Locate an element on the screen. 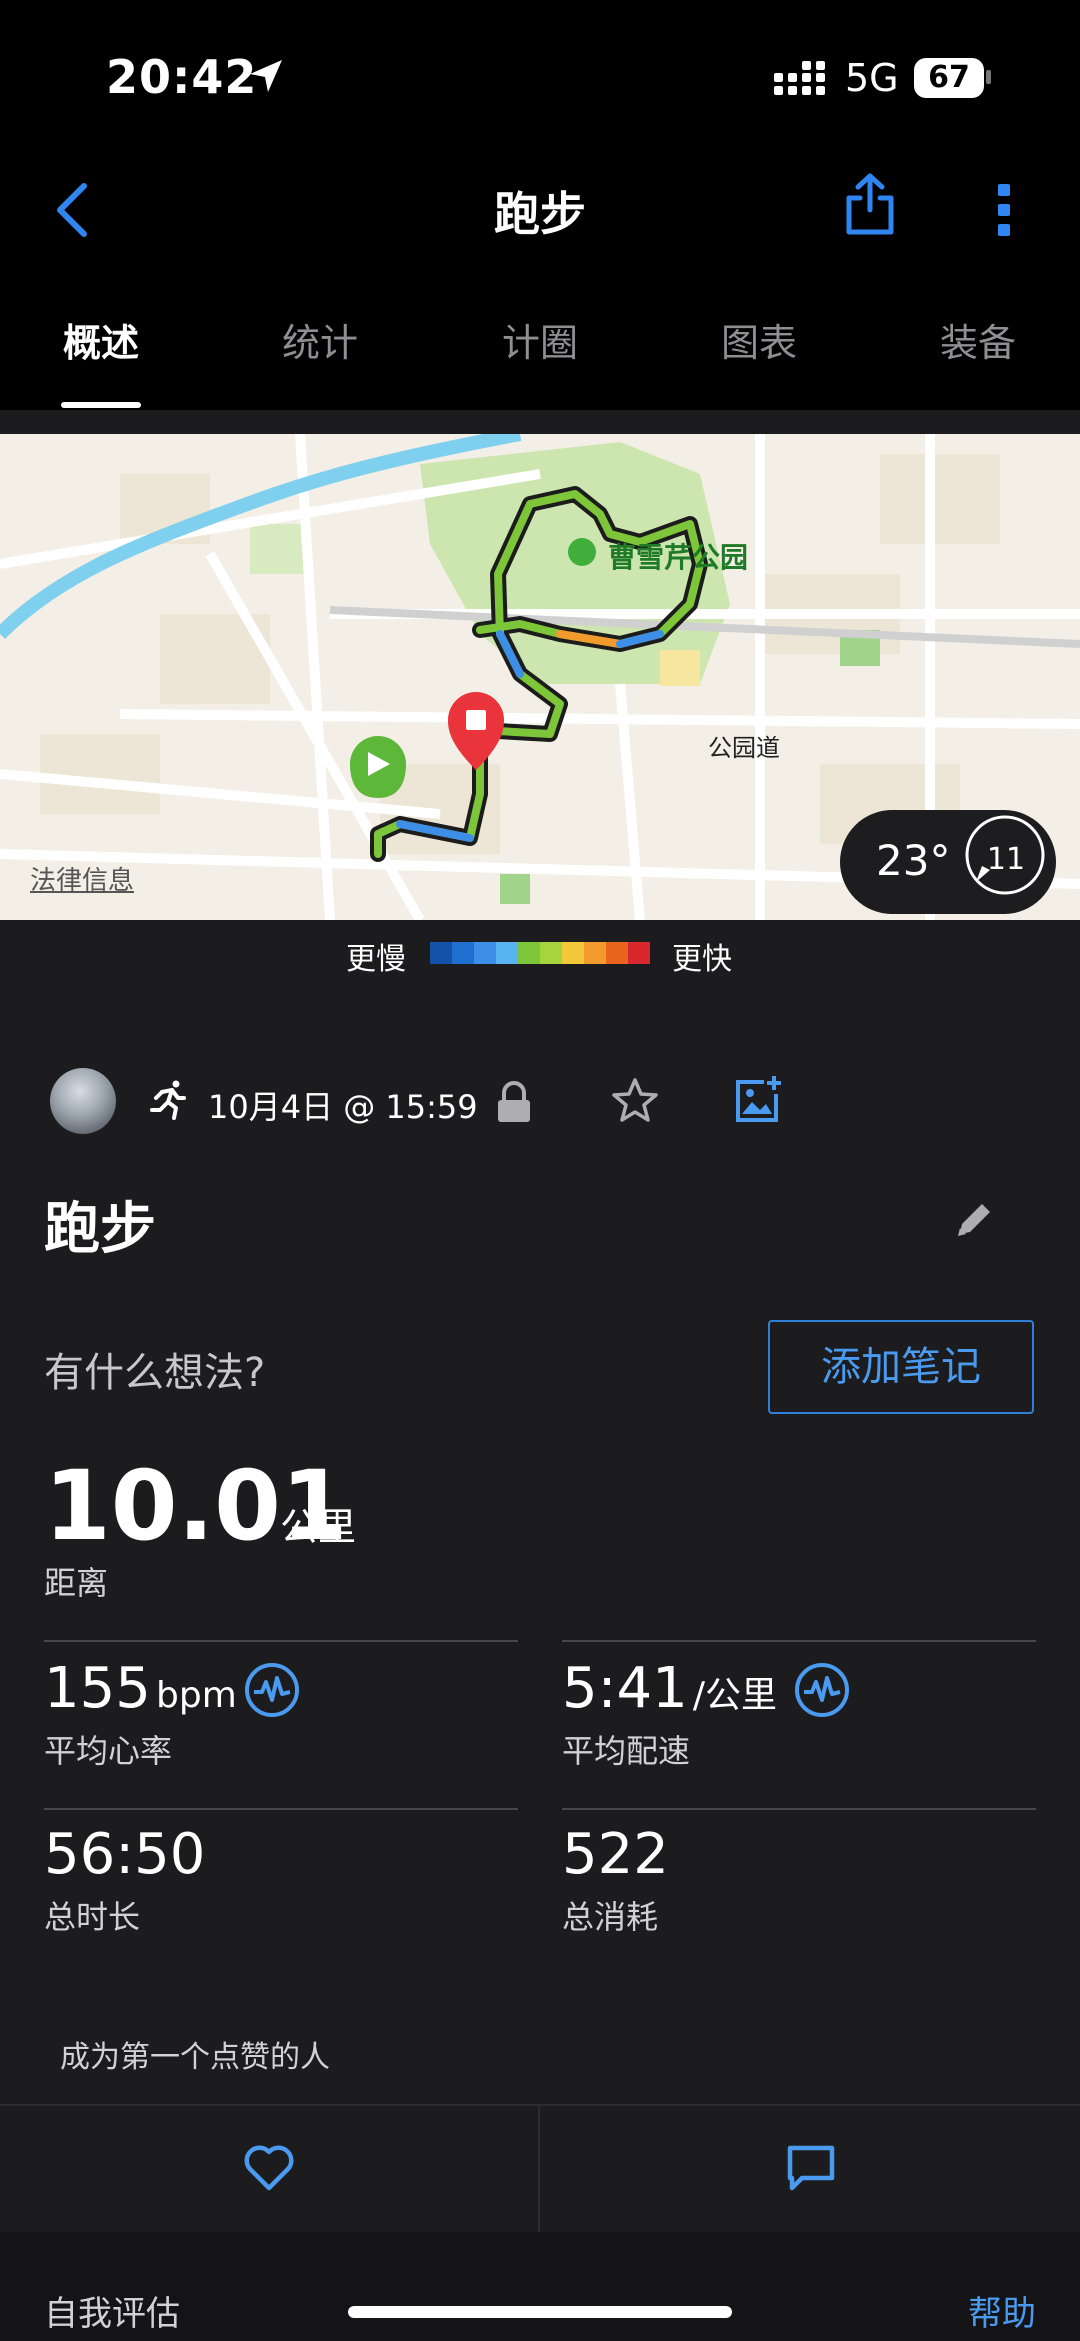 This screenshot has width=1080, height=2341. map-road-label: 公园道 is located at coordinates (744, 748).